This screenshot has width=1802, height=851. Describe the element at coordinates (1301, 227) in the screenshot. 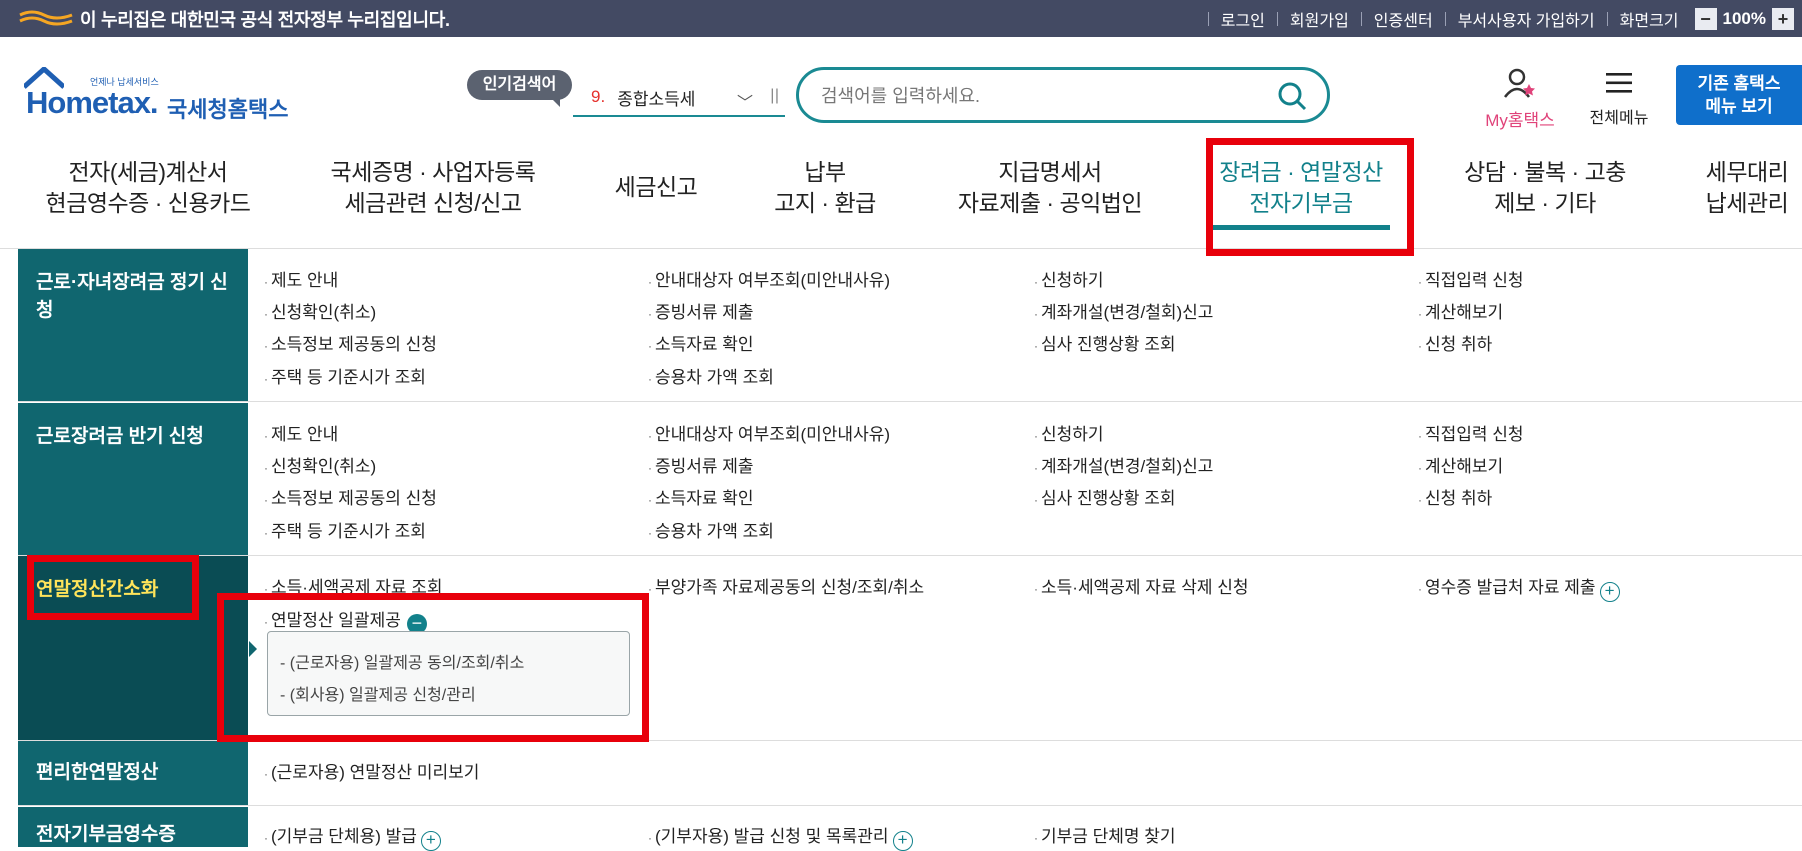

I see `active-tab-underline` at that location.